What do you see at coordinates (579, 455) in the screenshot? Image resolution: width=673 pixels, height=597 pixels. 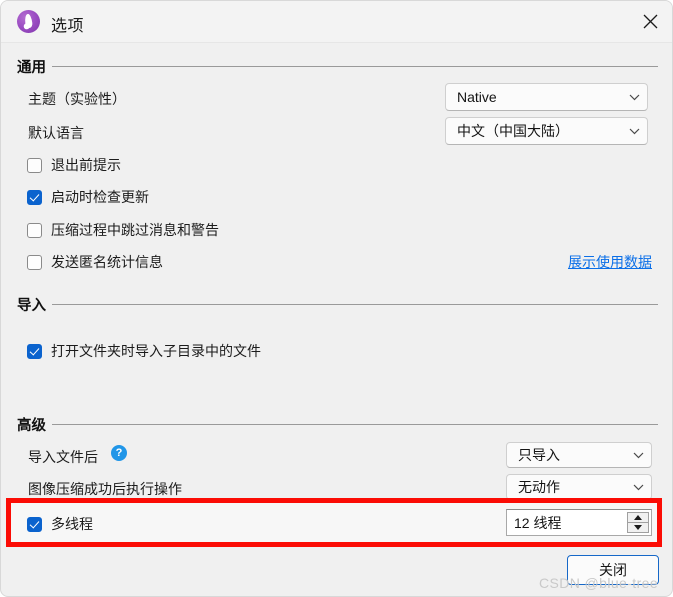 I see `after-import-select: 只导入` at bounding box center [579, 455].